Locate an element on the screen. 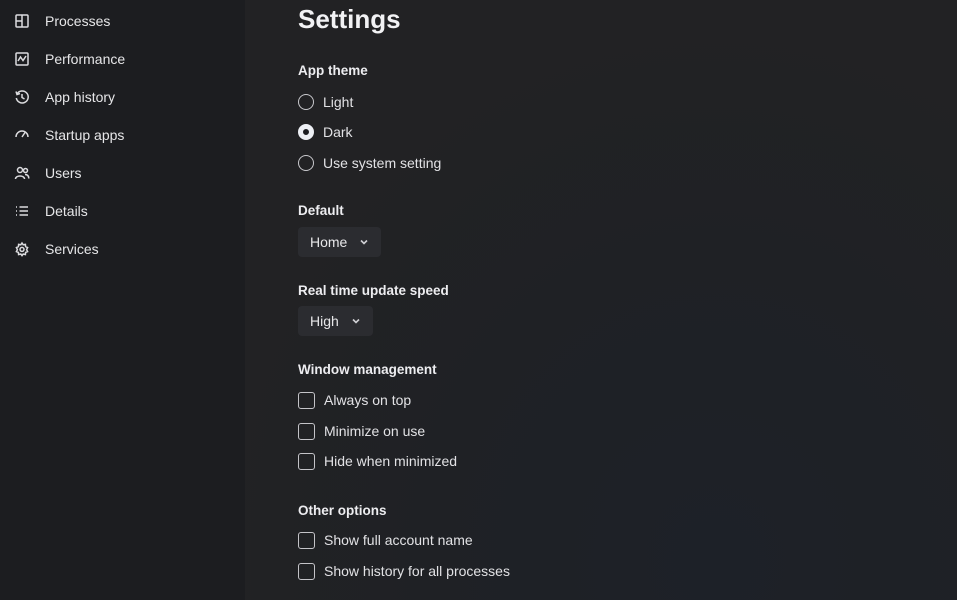  theme-option-label: Light is located at coordinates (338, 102).